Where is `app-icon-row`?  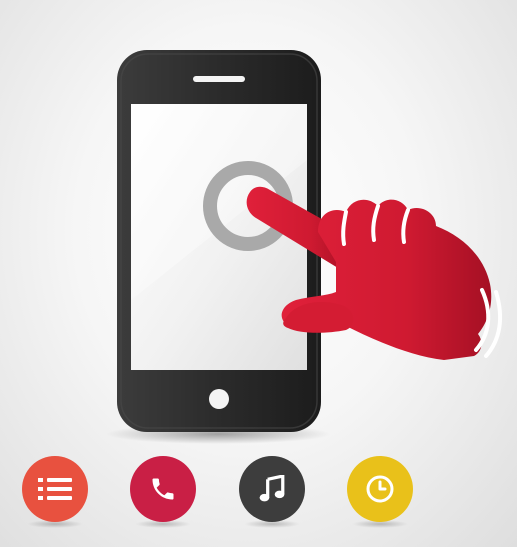 app-icon-row is located at coordinates (222, 494).